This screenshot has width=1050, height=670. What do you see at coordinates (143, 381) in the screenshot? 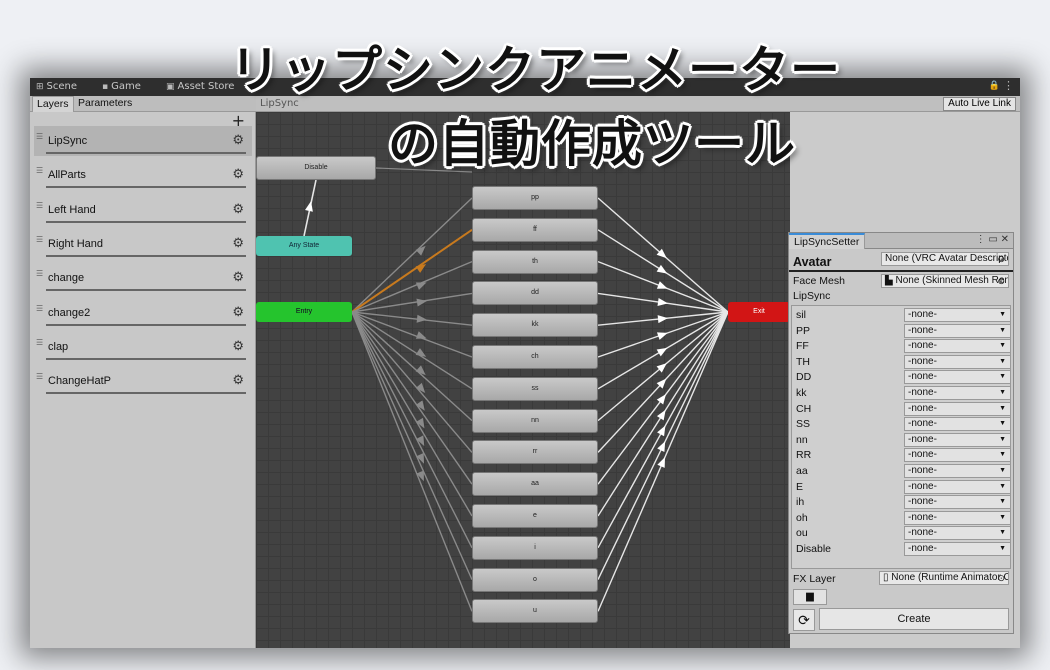
I see `layer-item: ☰ ChangeHatP ⚙` at bounding box center [143, 381].